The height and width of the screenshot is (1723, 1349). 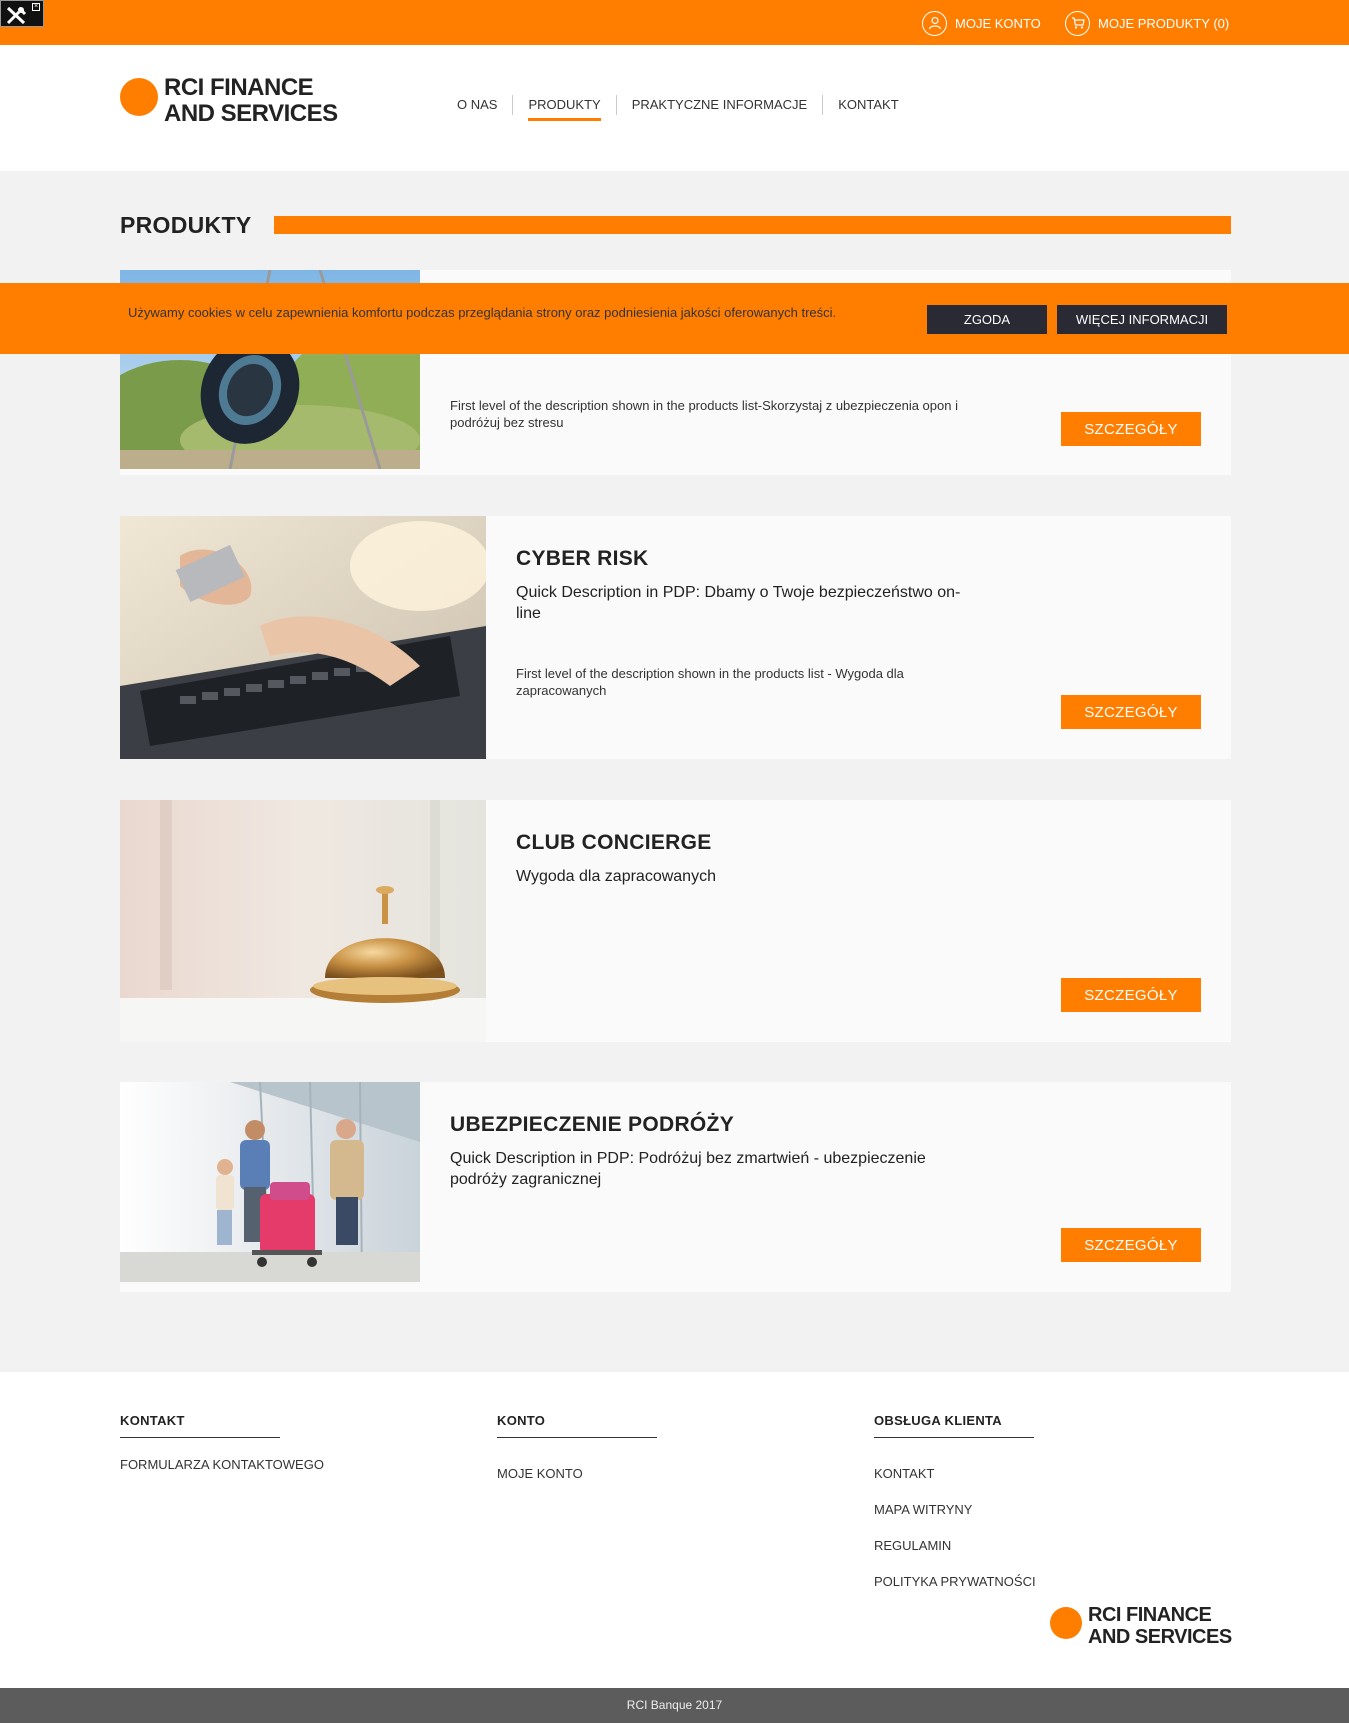 I want to click on footer-col-konto: KONTO MOJE KONTO, so click(x=577, y=1448).